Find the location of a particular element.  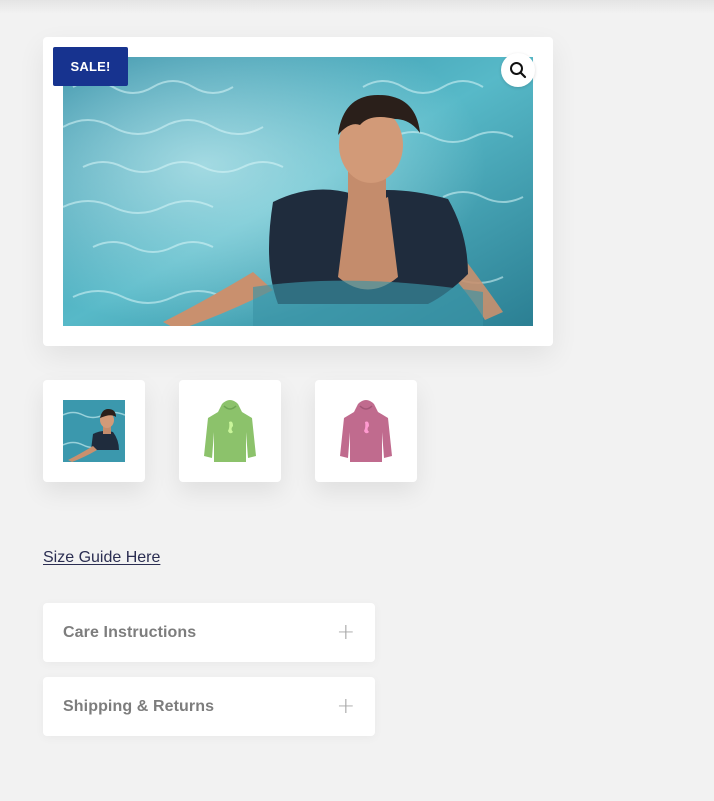

thumbnail-green-hoodie is located at coordinates (230, 431).